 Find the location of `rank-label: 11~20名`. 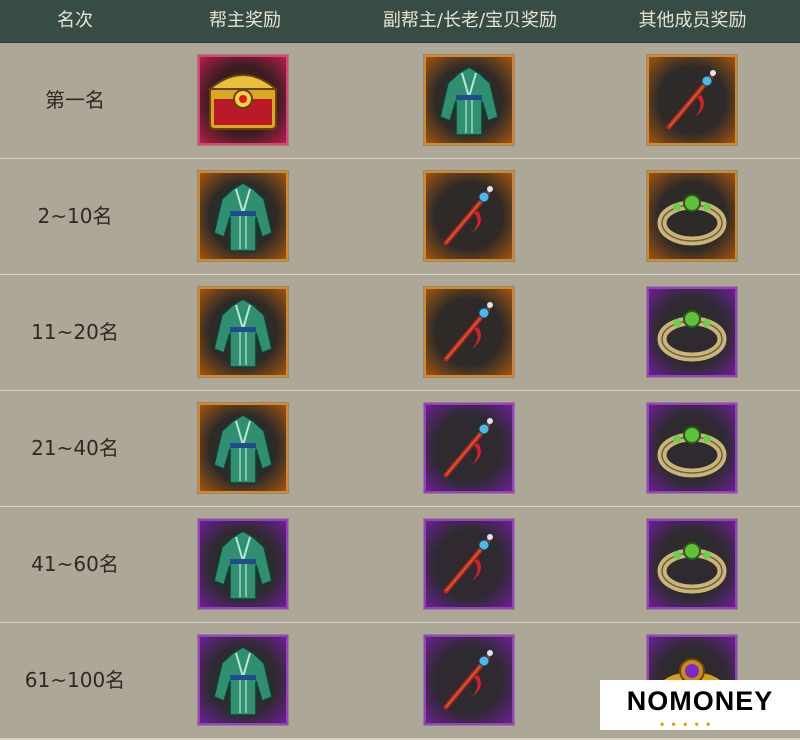

rank-label: 11~20名 is located at coordinates (75, 332).